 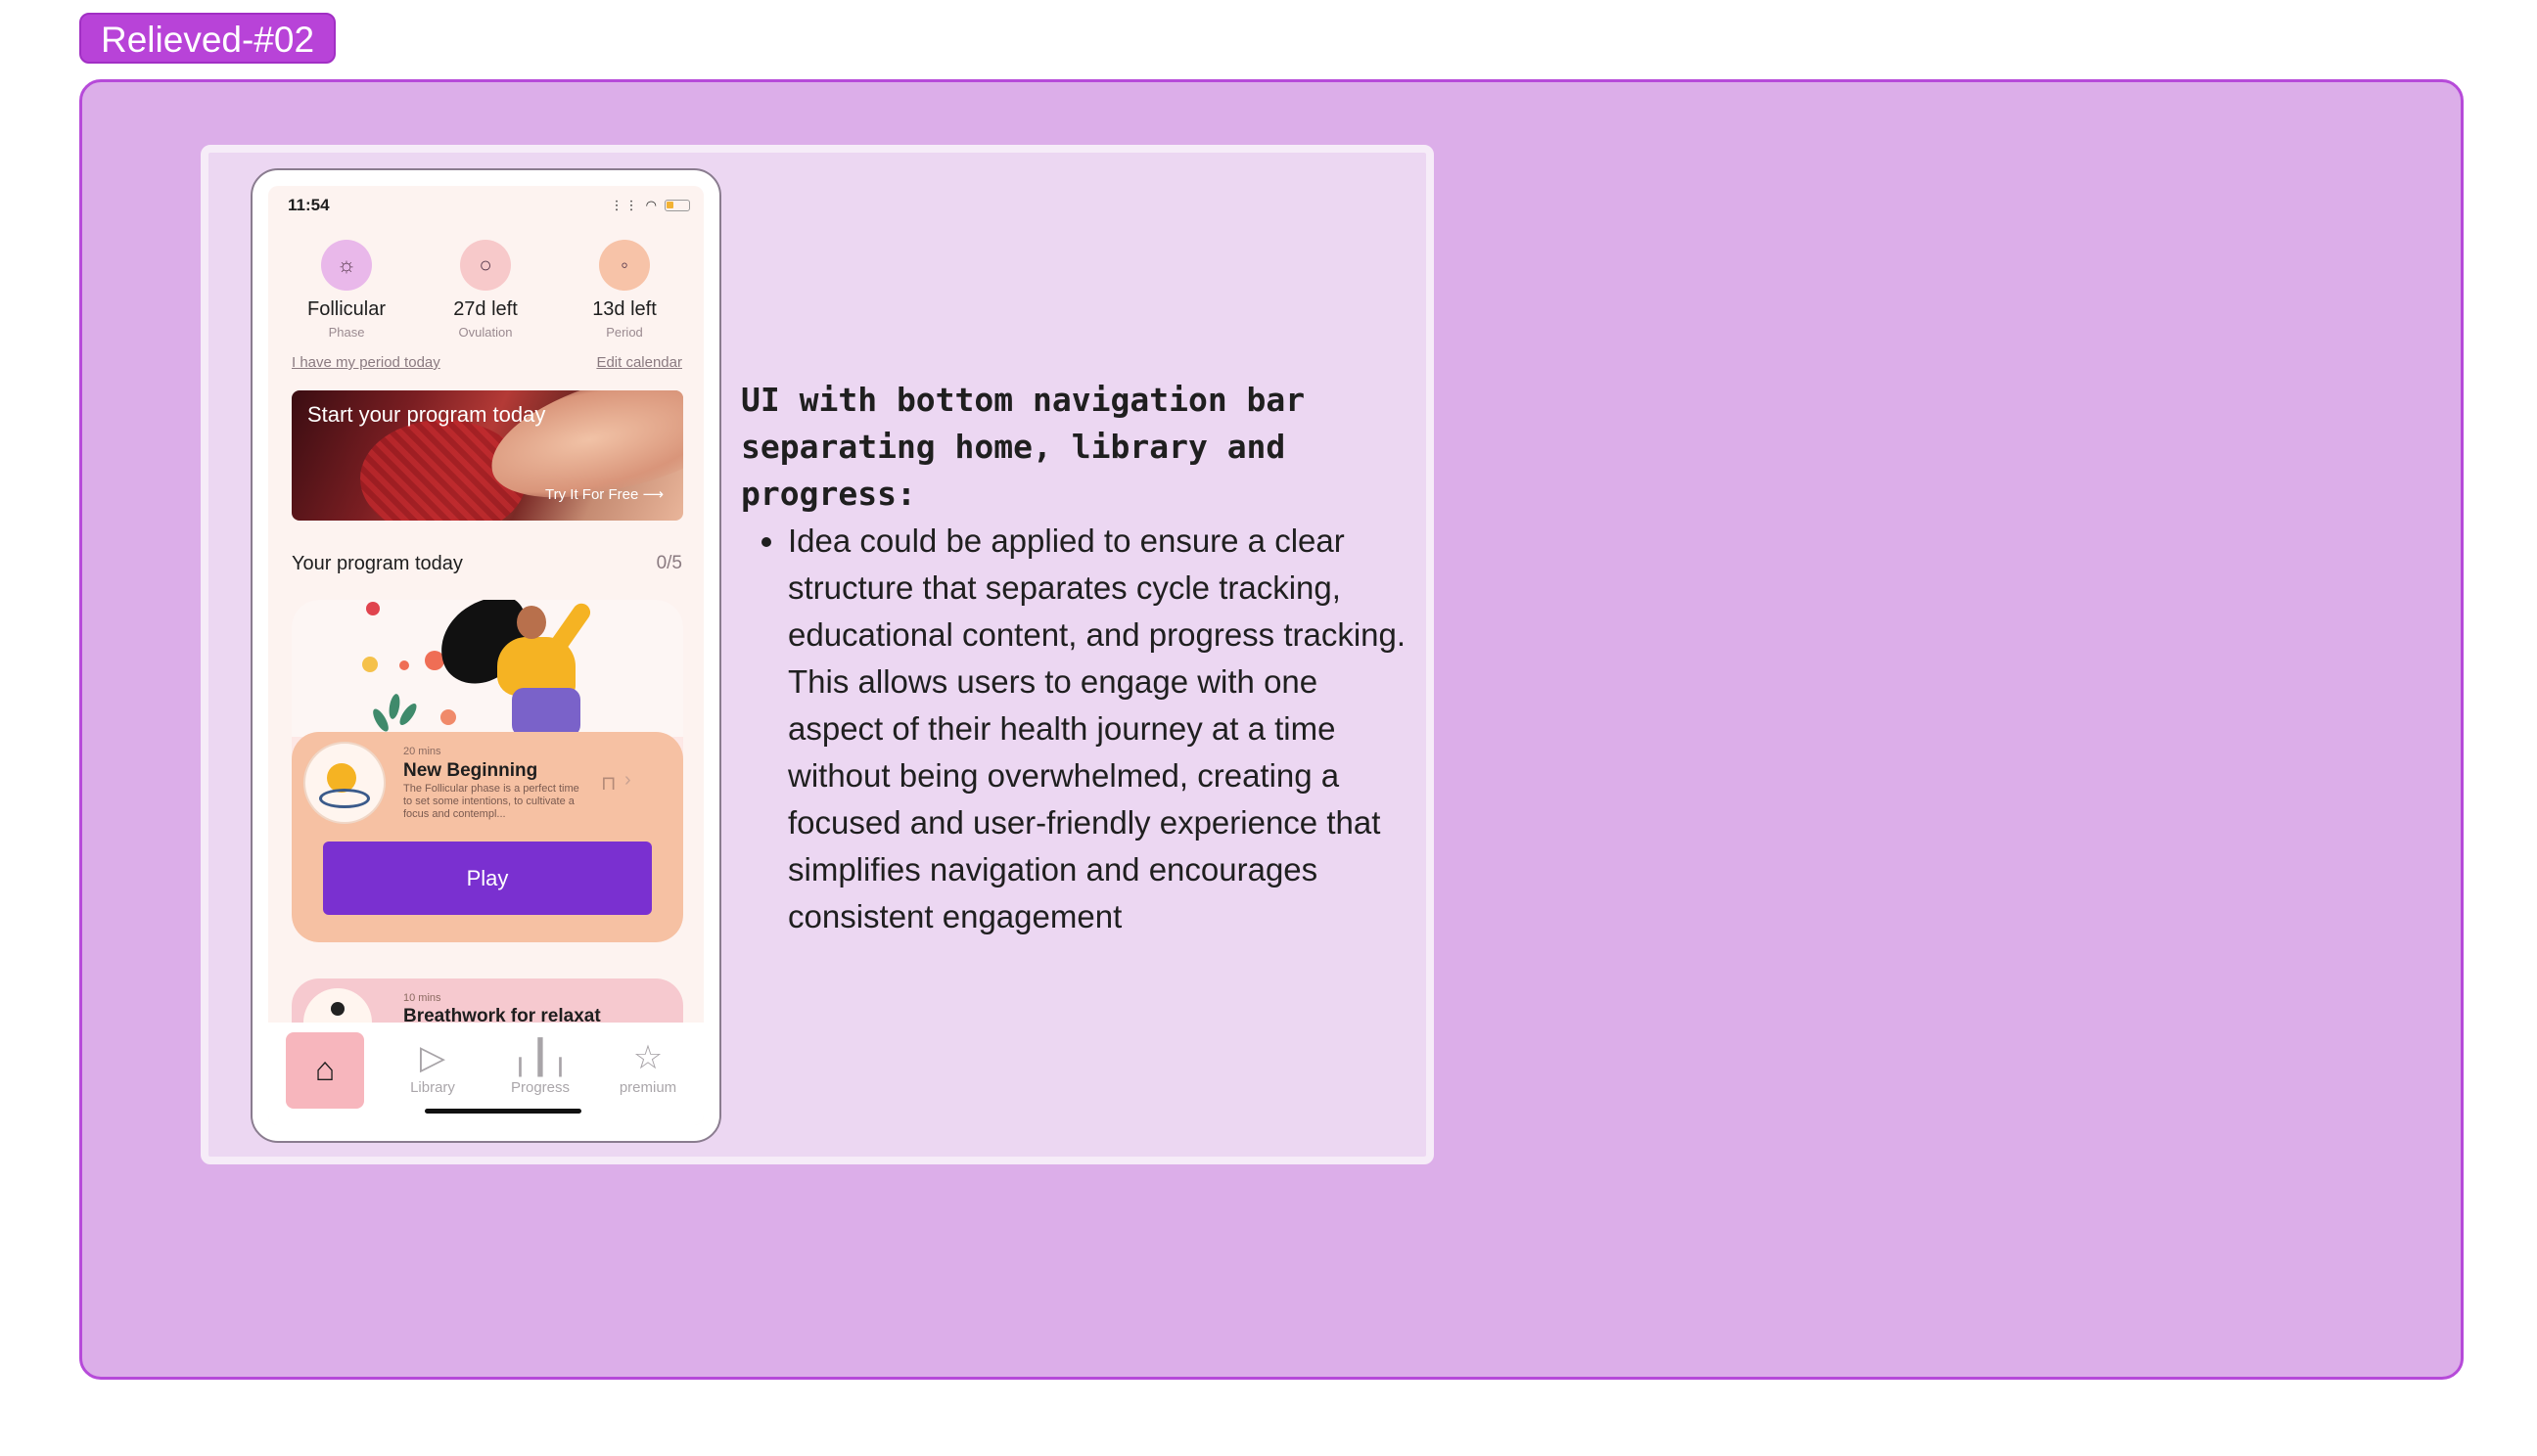 I want to click on signal-icon: ⋮⋮, so click(x=625, y=205).